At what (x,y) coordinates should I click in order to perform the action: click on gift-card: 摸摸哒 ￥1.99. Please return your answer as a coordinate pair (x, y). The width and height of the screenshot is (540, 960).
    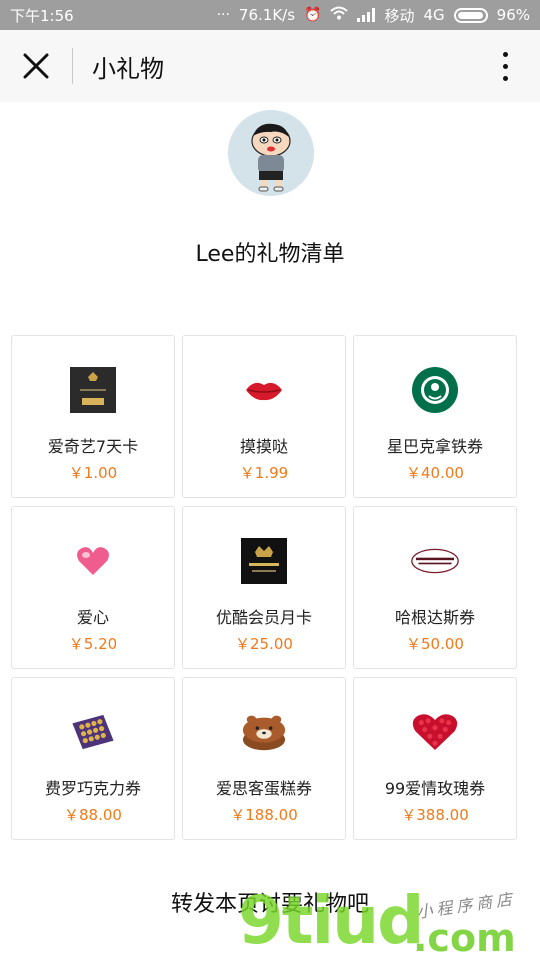
    Looking at the image, I should click on (264, 416).